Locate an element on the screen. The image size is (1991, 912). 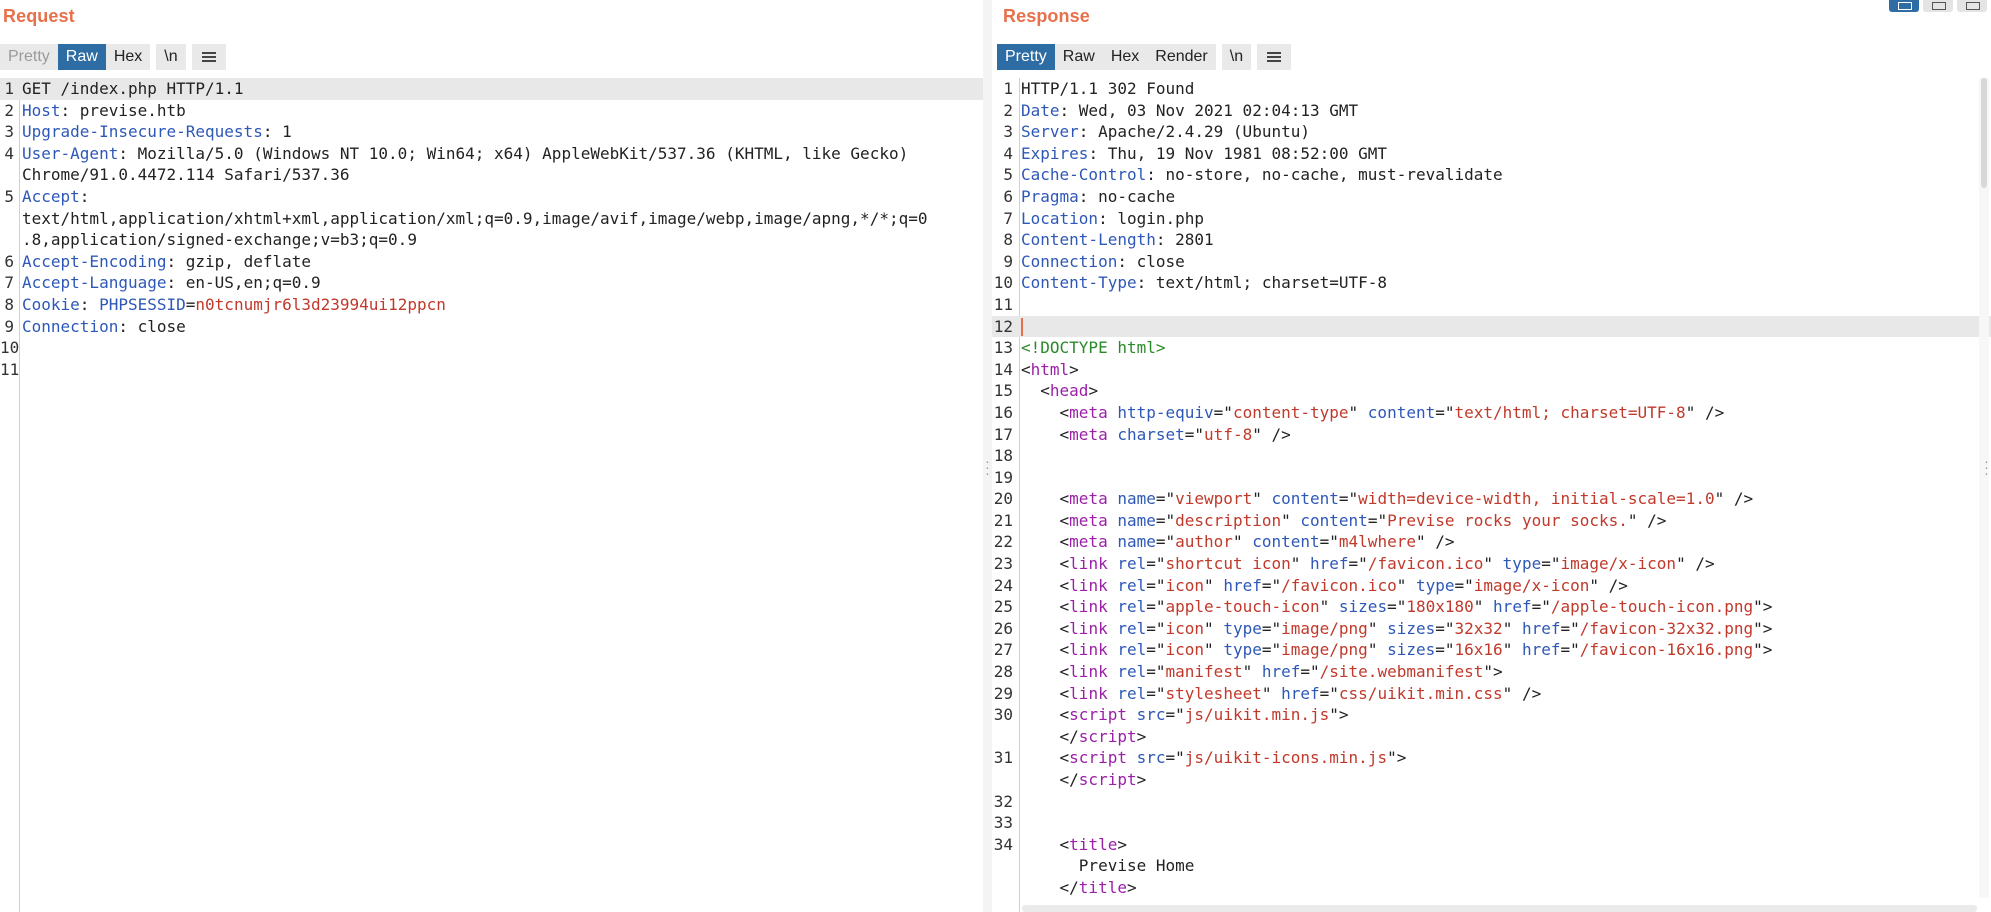
code-line: 1 HTTP/1.1 302 Found is located at coordinates (1491, 89).